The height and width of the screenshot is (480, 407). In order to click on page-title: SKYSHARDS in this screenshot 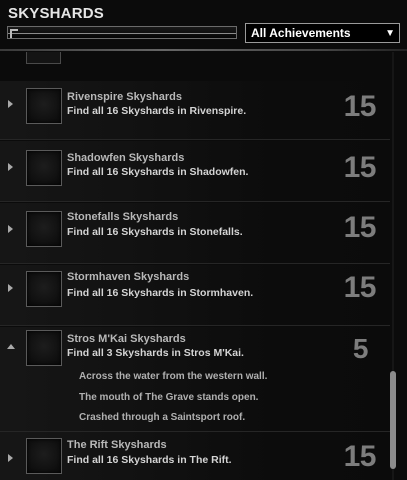, I will do `click(56, 13)`.